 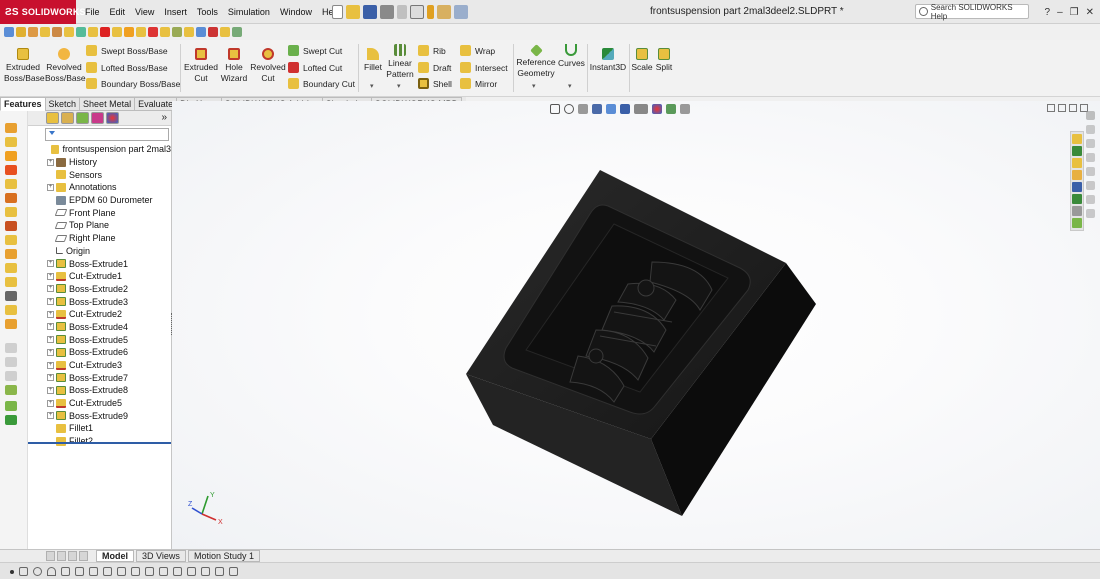 What do you see at coordinates (402, 12) in the screenshot?
I see `undo-icon` at bounding box center [402, 12].